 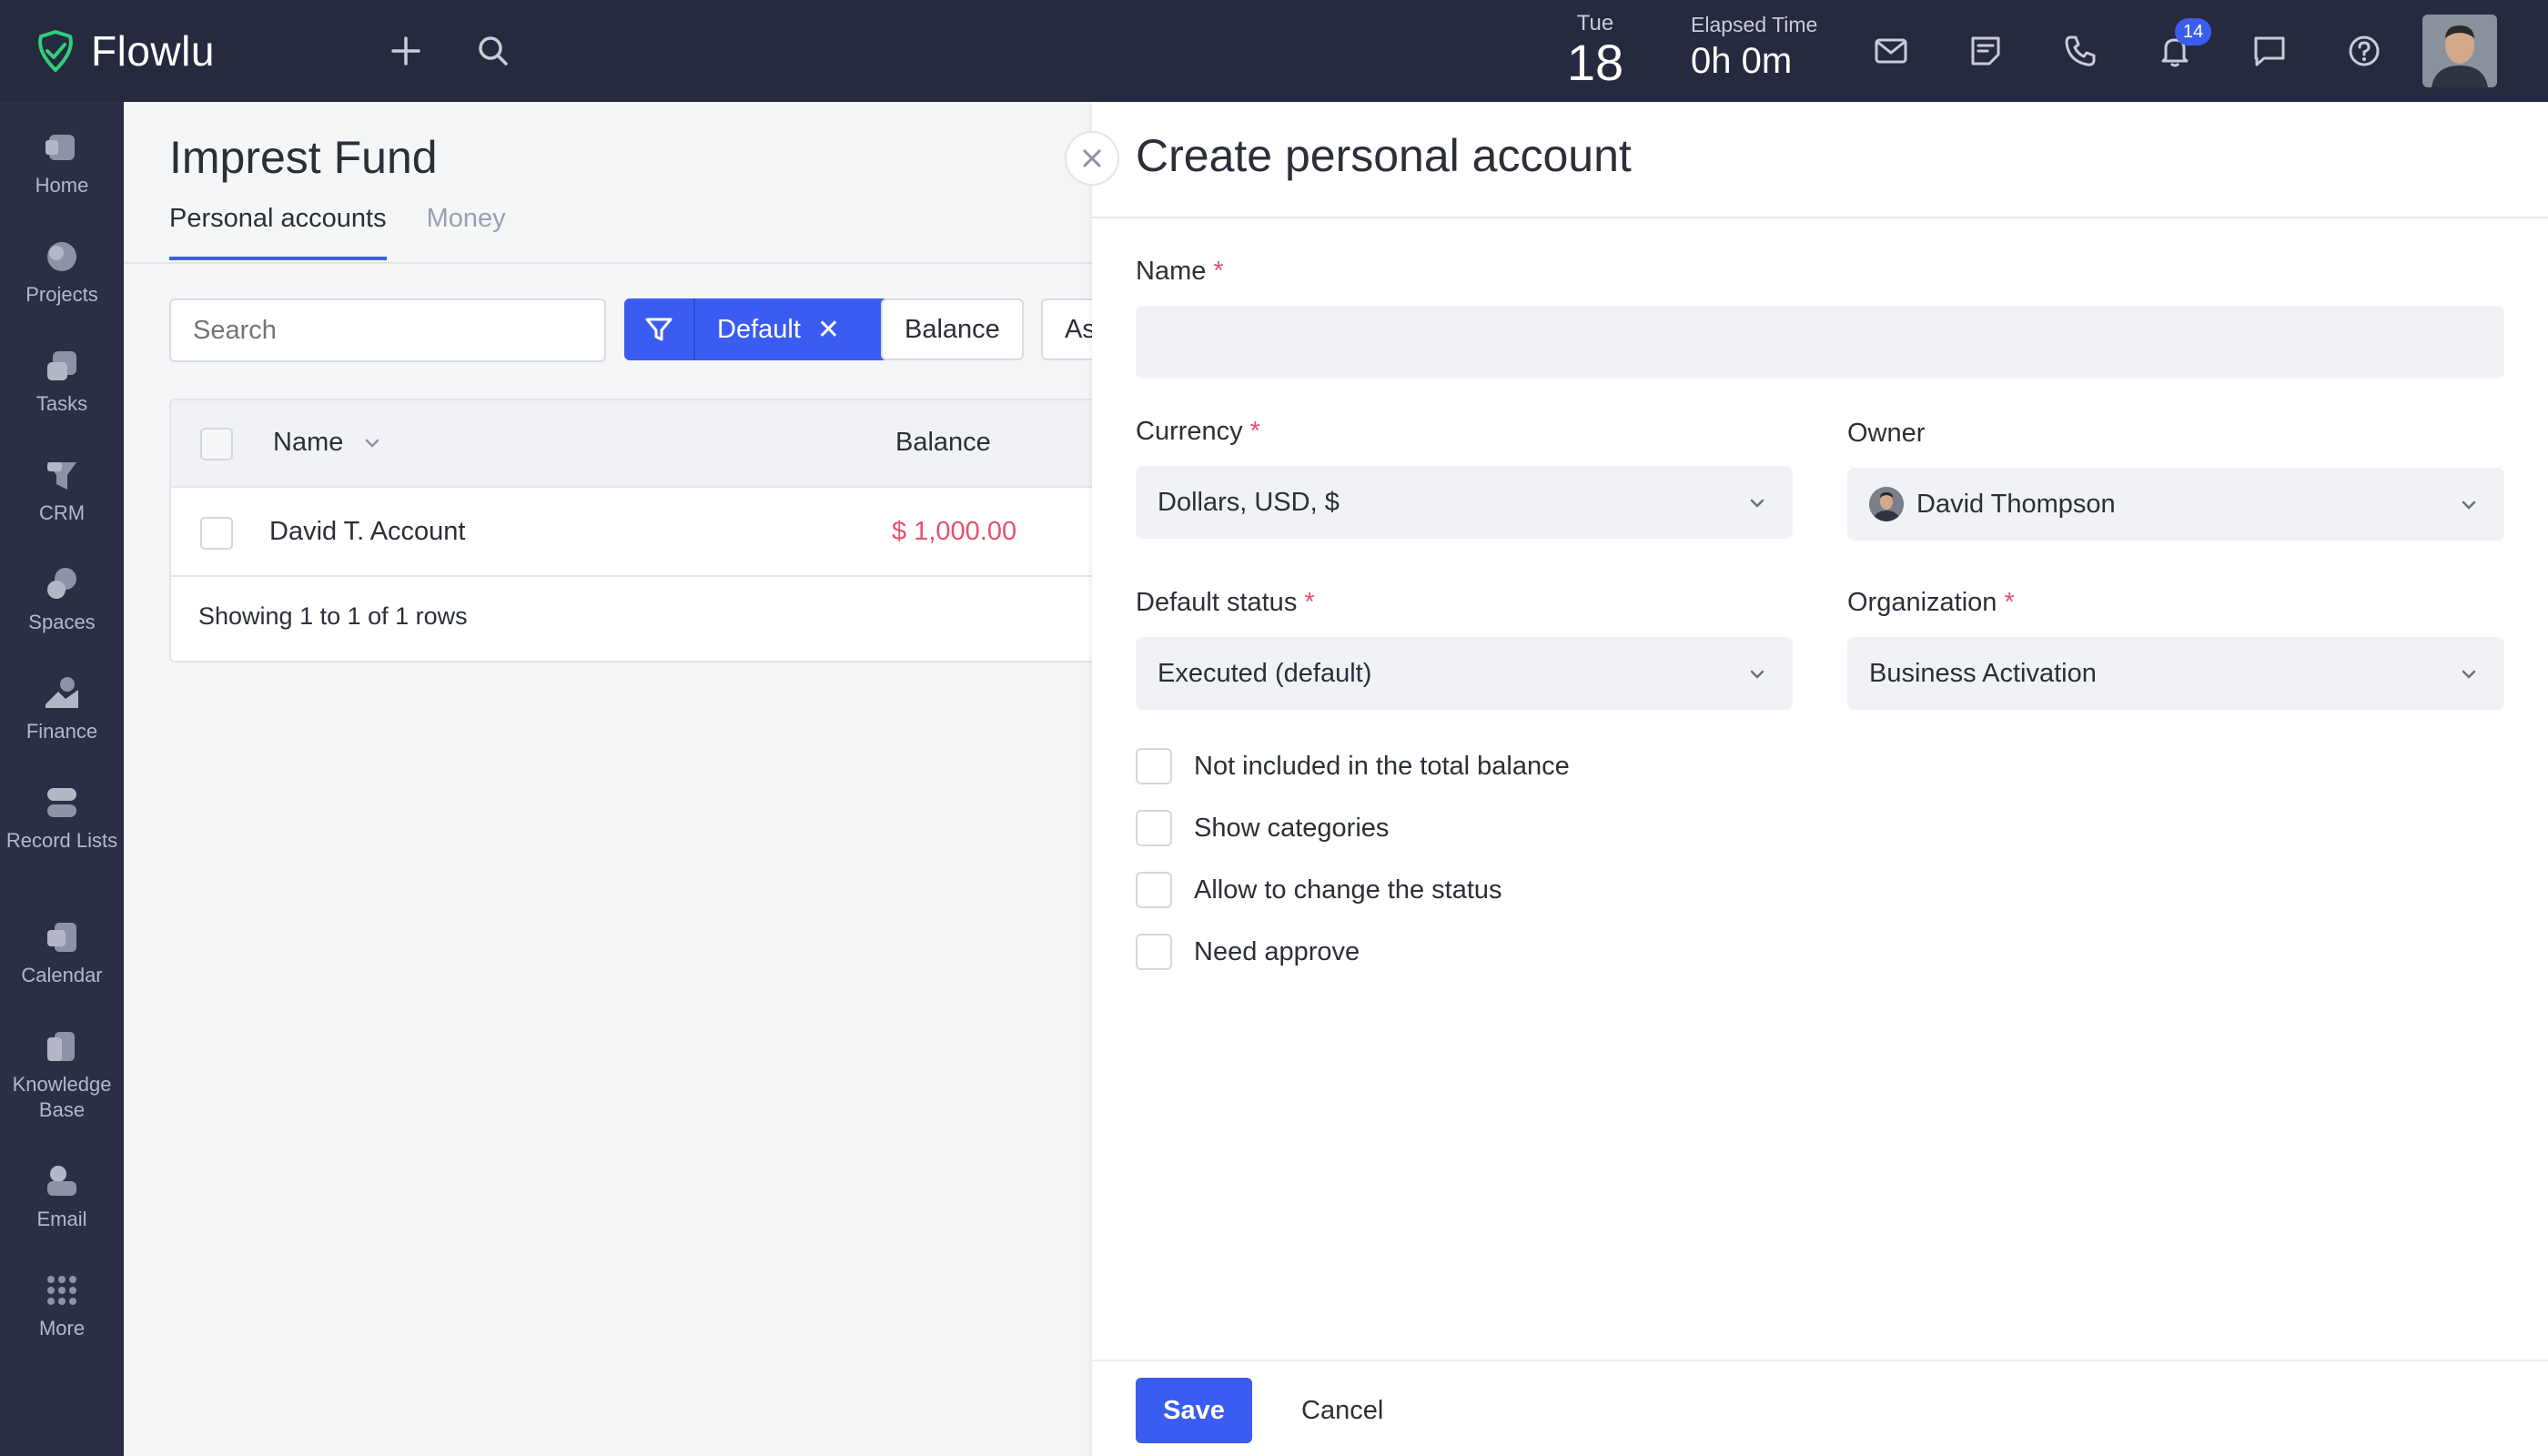 What do you see at coordinates (2180, 47) in the screenshot?
I see `notifications-button: 14` at bounding box center [2180, 47].